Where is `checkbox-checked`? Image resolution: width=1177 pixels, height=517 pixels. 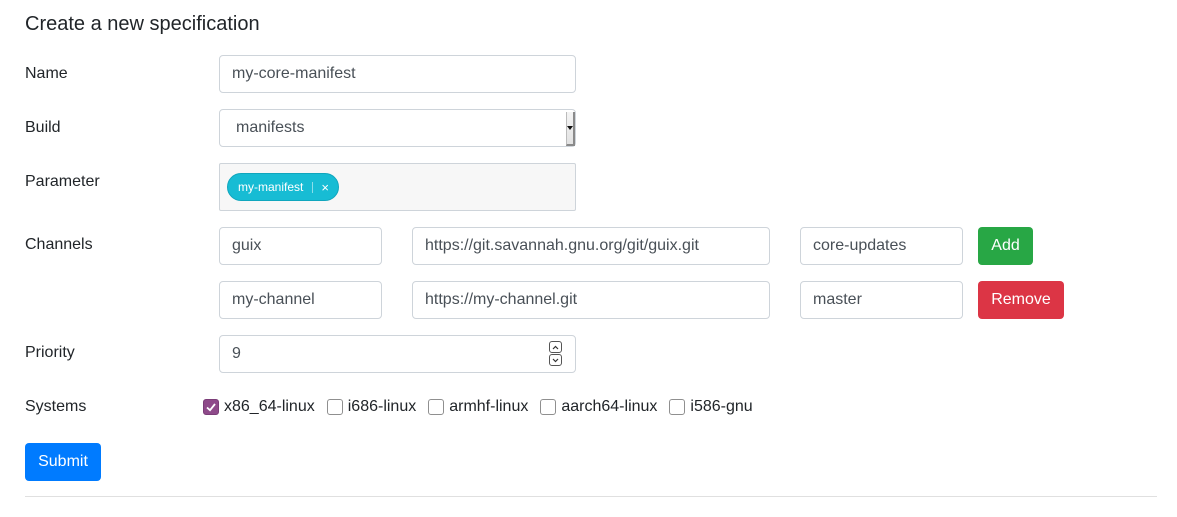
checkbox-checked is located at coordinates (211, 407).